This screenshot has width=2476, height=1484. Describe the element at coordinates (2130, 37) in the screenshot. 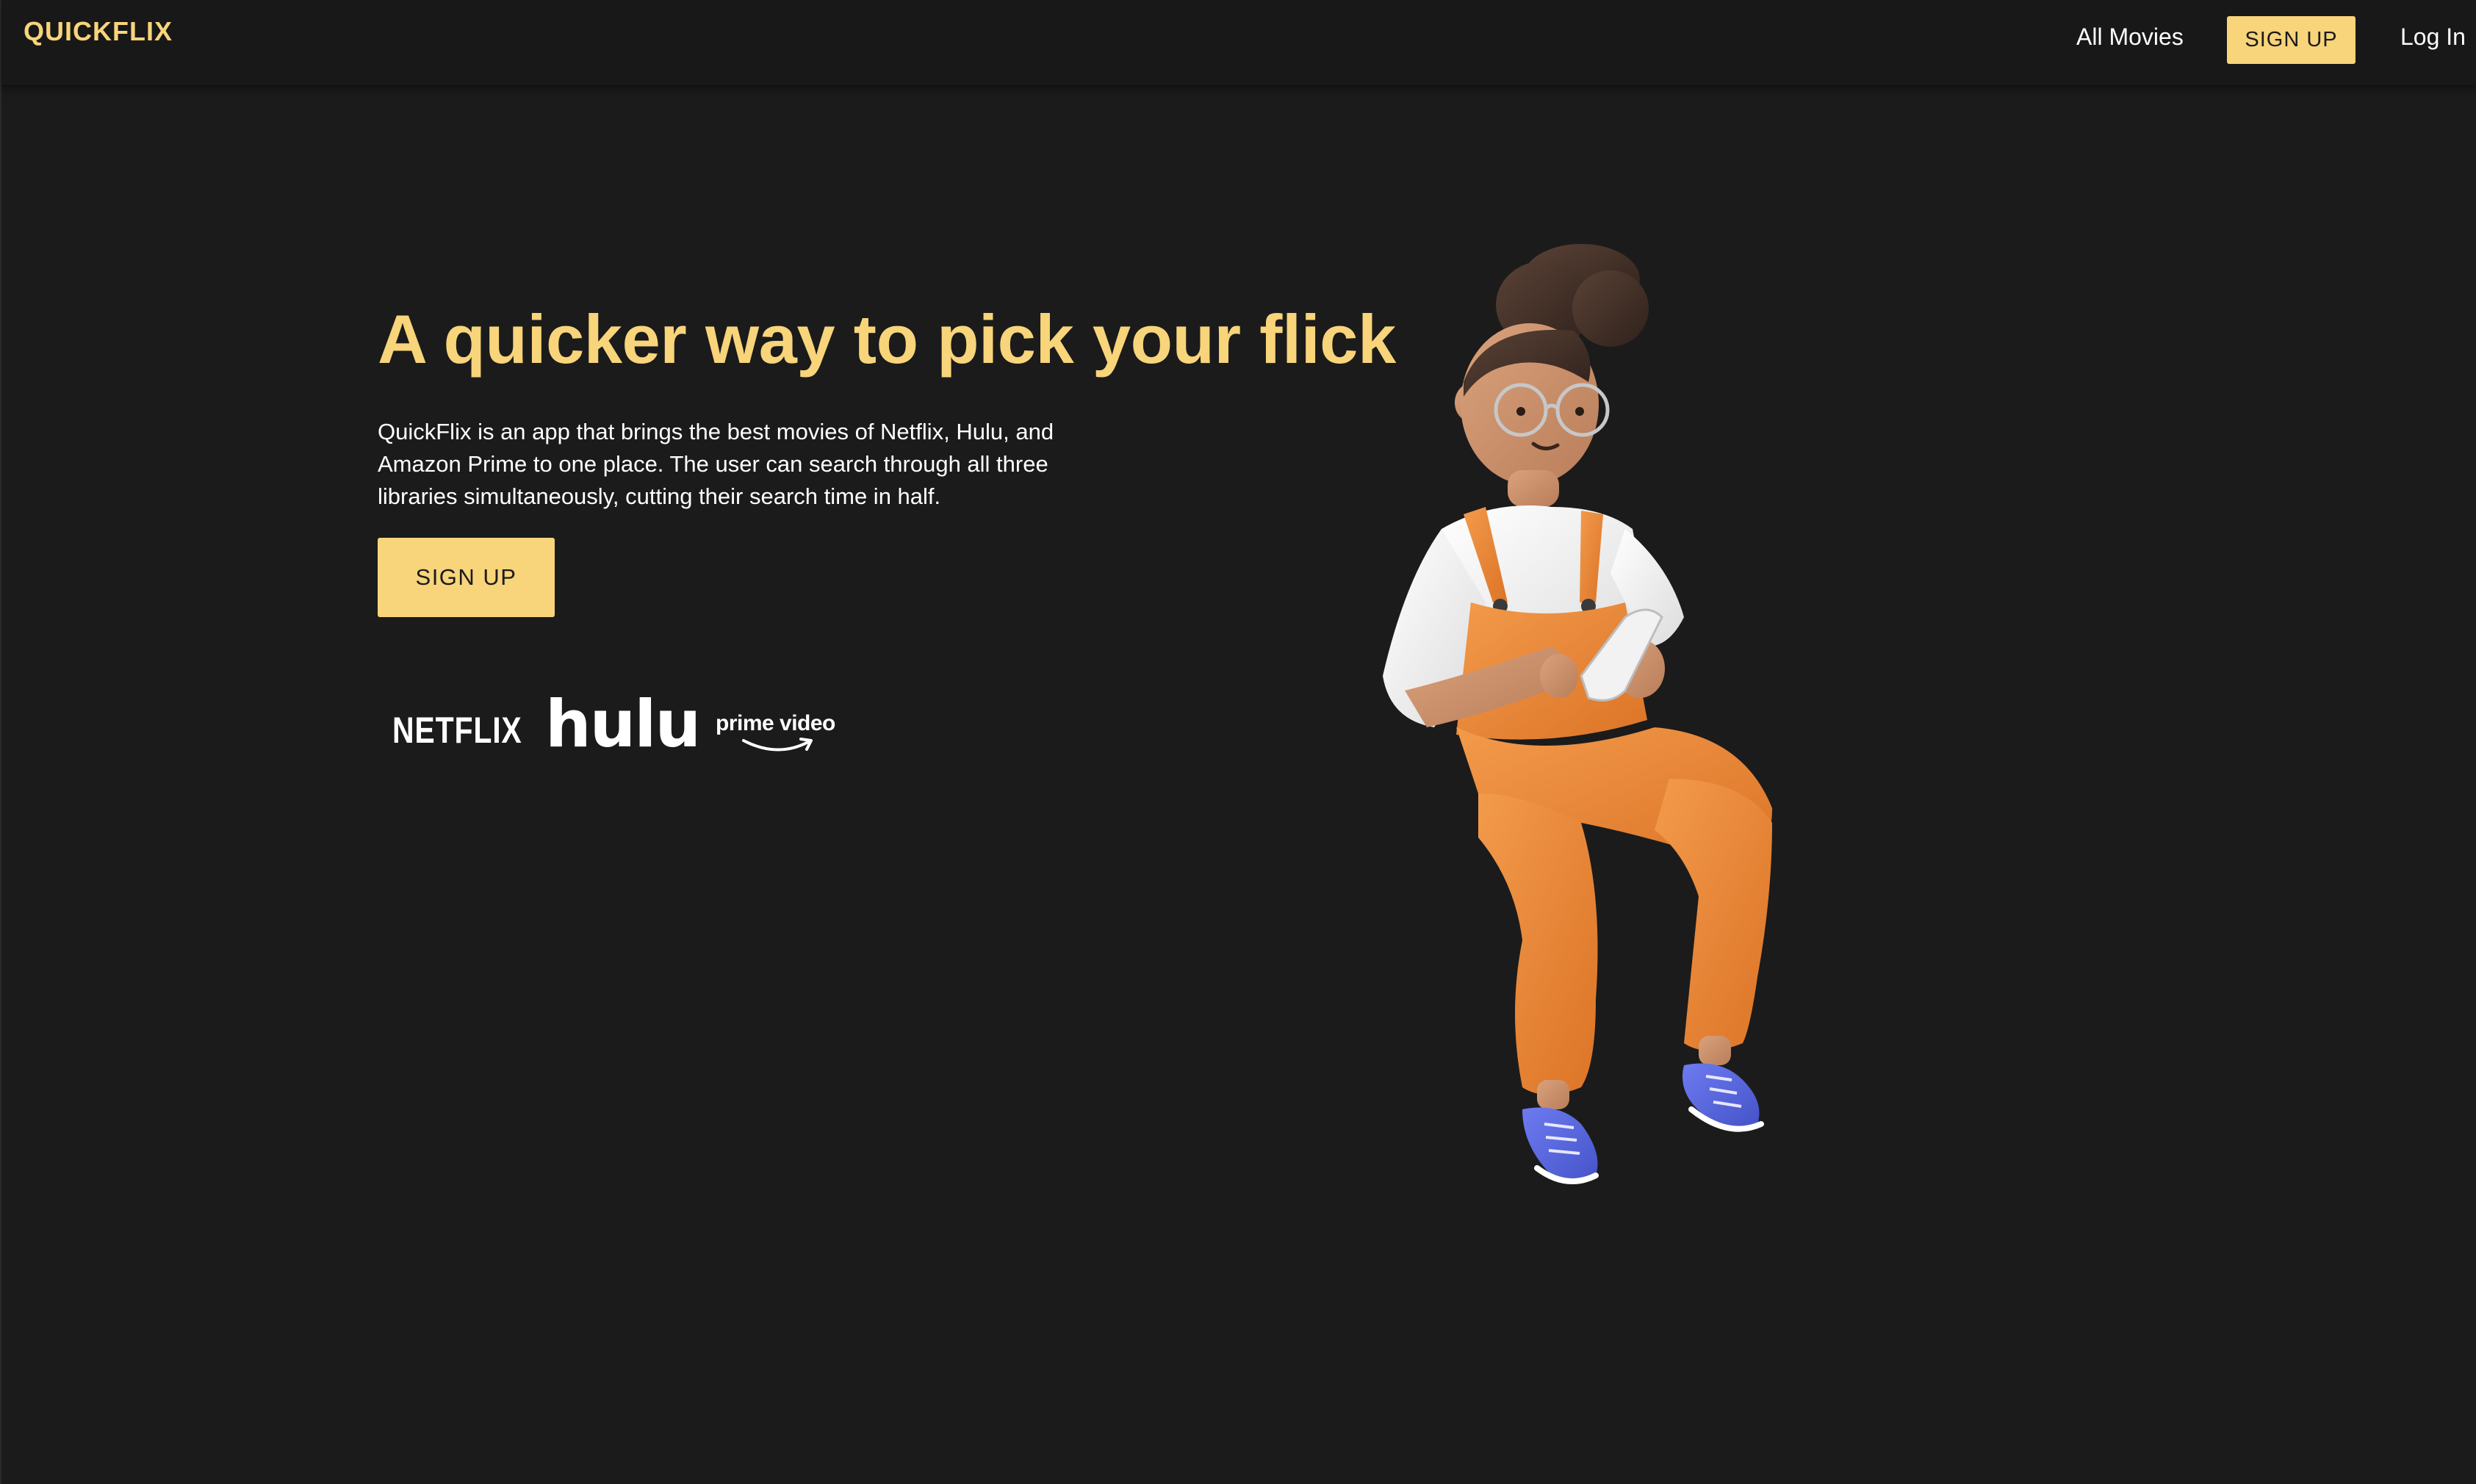

I see `all-movies-link: All Movies` at that location.